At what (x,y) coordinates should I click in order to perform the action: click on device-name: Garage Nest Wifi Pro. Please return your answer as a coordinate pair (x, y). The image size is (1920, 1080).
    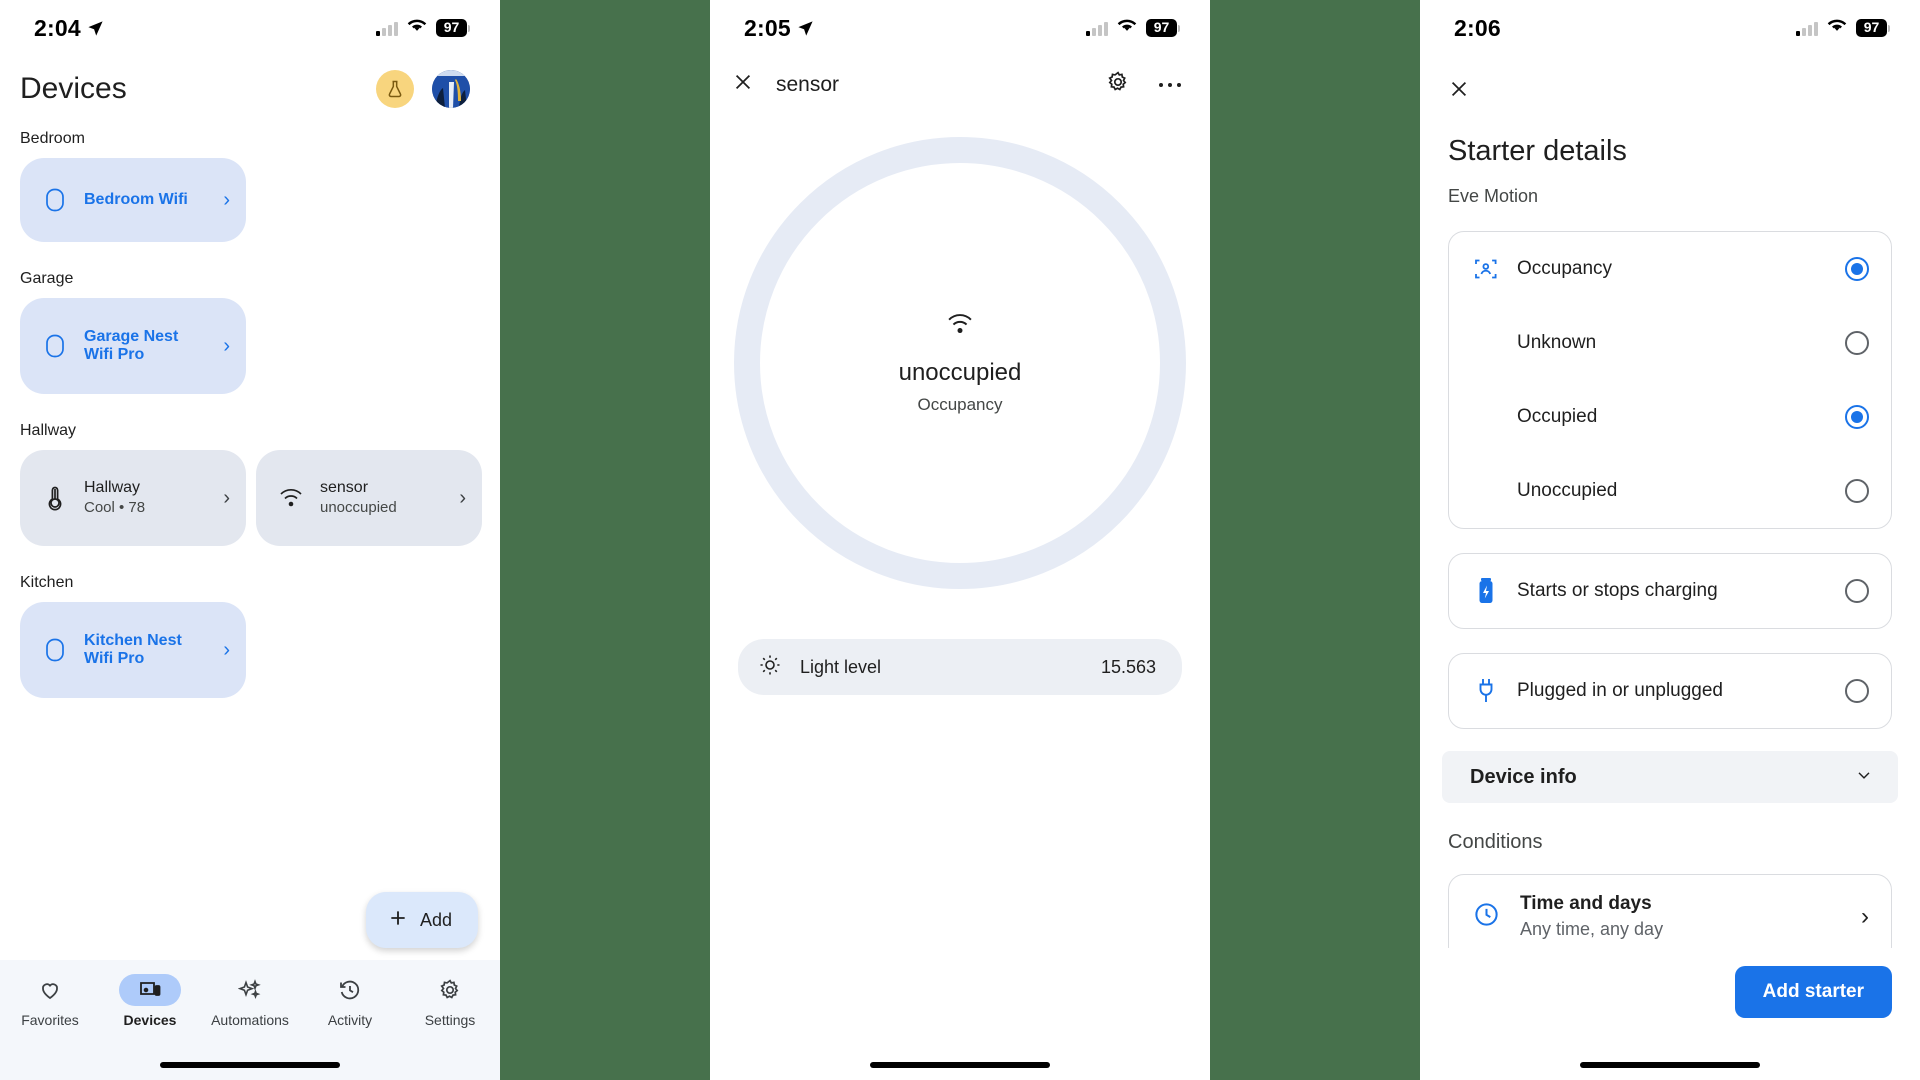
    Looking at the image, I should click on (131, 345).